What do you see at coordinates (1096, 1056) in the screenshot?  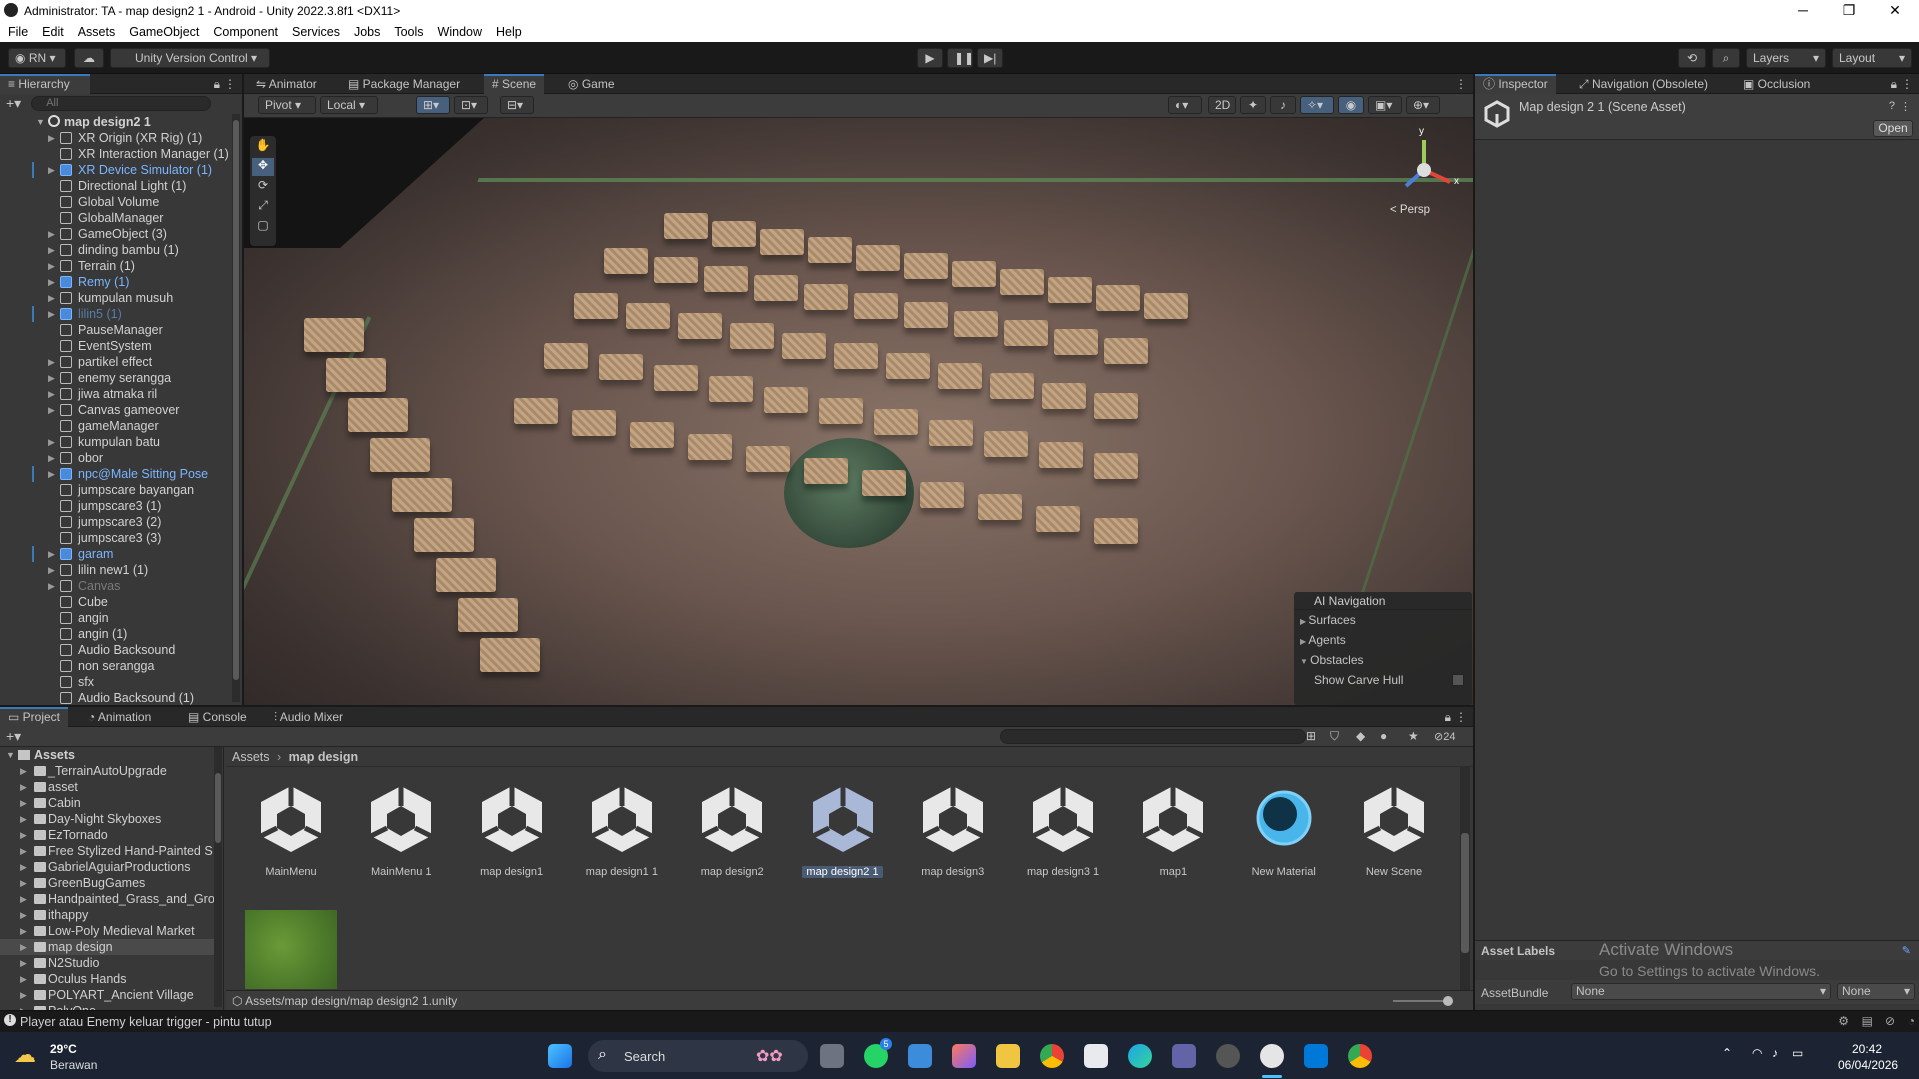 I see `store-icon` at bounding box center [1096, 1056].